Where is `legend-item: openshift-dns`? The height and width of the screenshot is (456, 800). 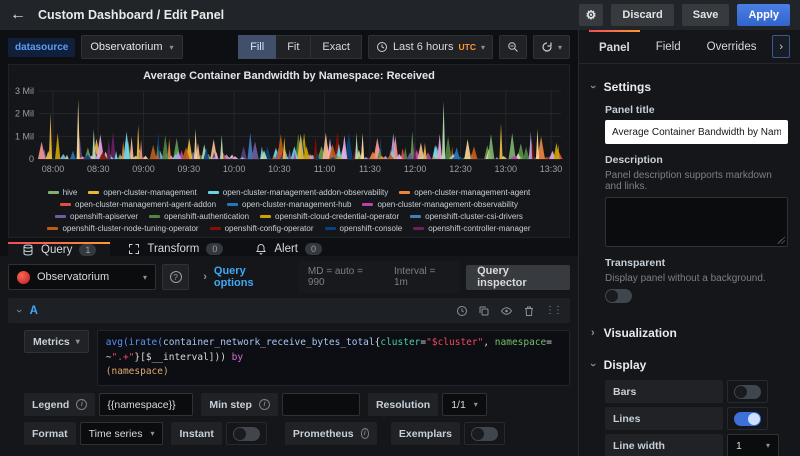 legend-item: openshift-dns is located at coordinates (97, 236).